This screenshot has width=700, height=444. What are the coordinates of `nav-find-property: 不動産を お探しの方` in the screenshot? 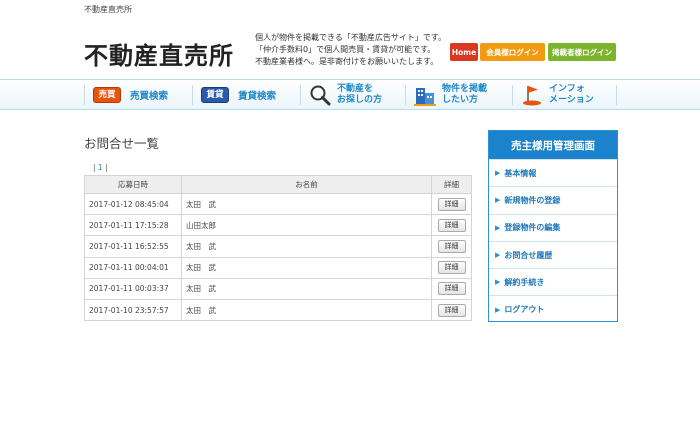 It's located at (345, 95).